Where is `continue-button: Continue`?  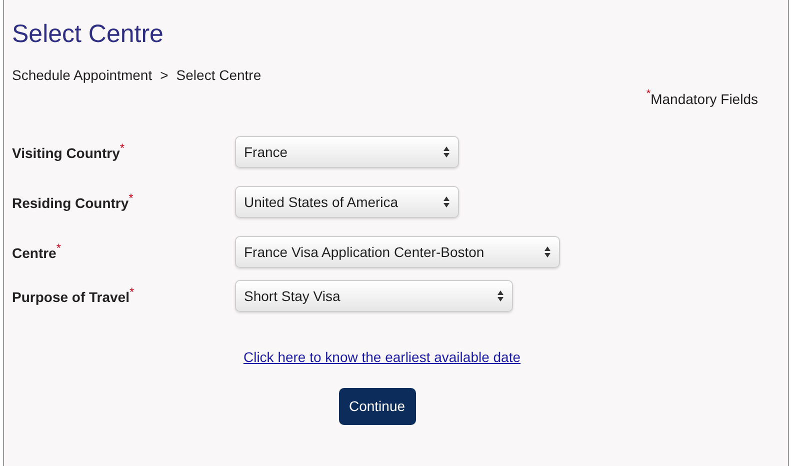
continue-button: Continue is located at coordinates (377, 406).